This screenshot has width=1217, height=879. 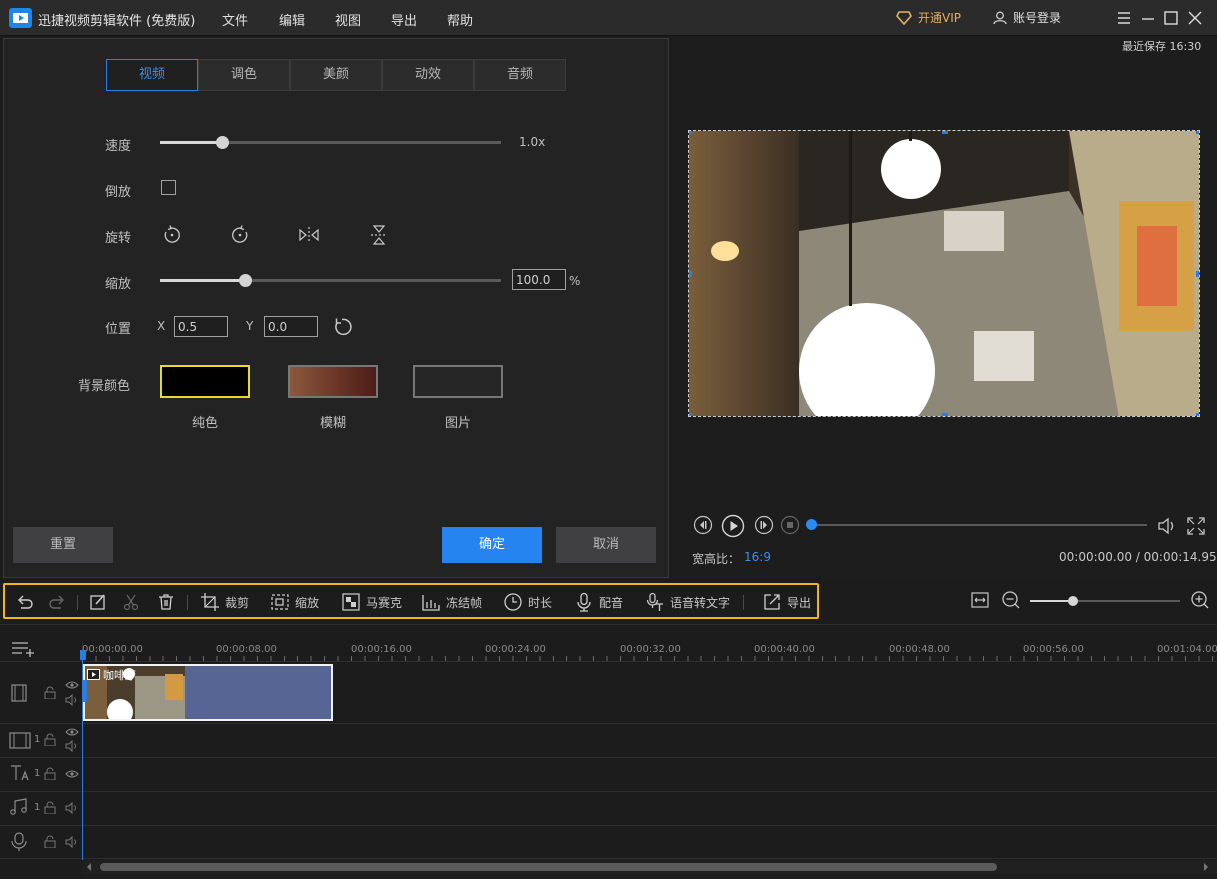 What do you see at coordinates (208, 692) in the screenshot?
I see `video-clip: 咖啡厅` at bounding box center [208, 692].